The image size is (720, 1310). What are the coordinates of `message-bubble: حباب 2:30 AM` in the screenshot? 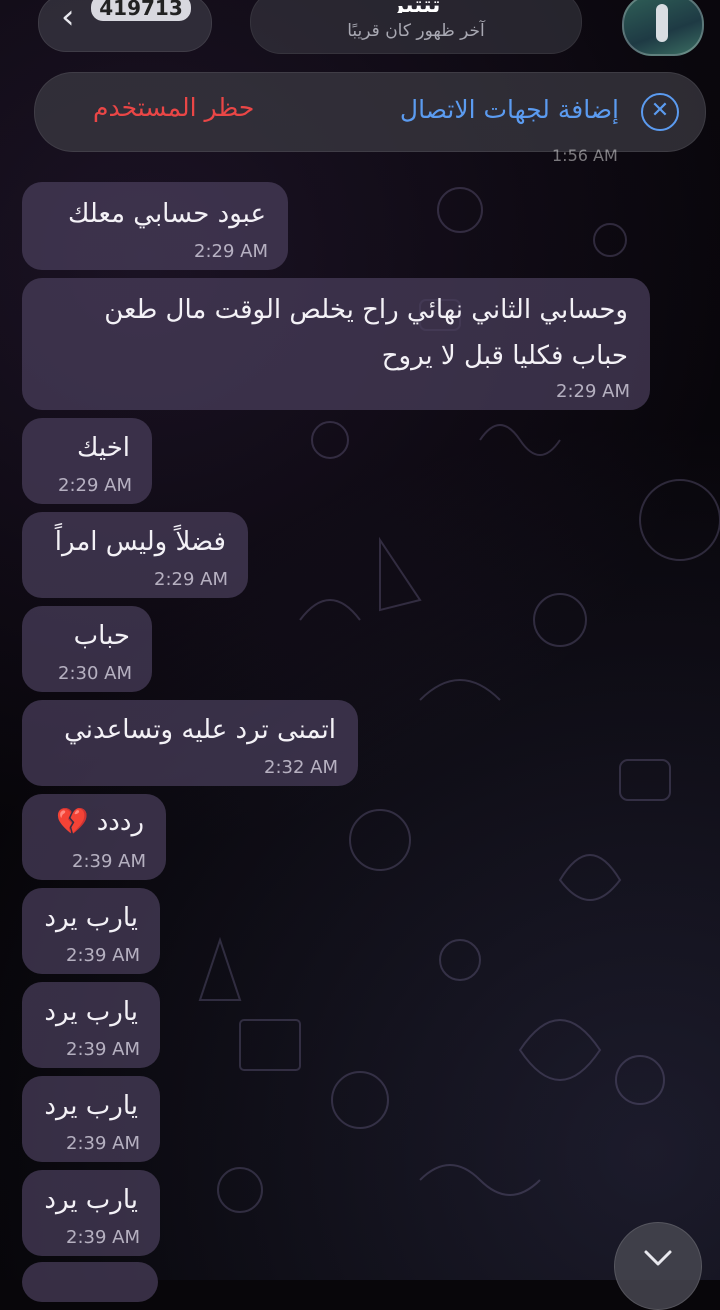 It's located at (87, 649).